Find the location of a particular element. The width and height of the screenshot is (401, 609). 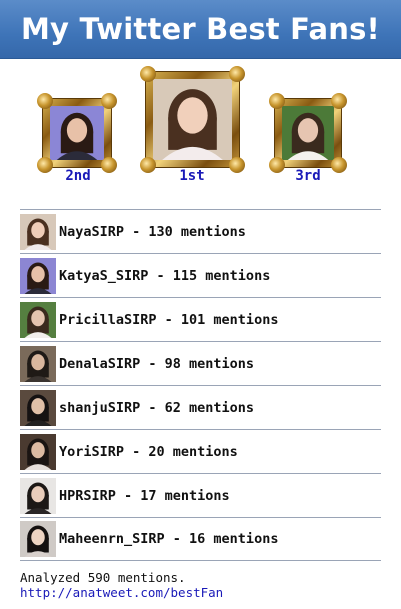

fan-row: YoriSIRP - 20 mentions is located at coordinates (200, 451).